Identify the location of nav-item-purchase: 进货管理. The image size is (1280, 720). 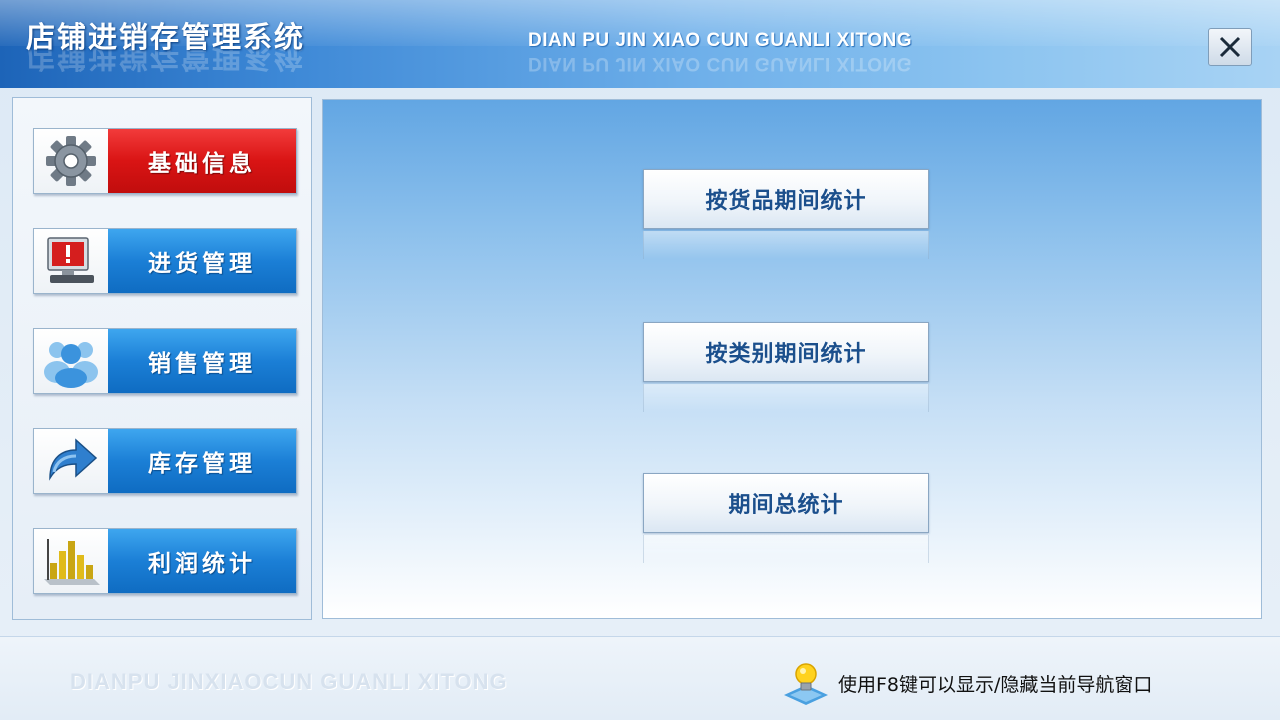
(165, 261).